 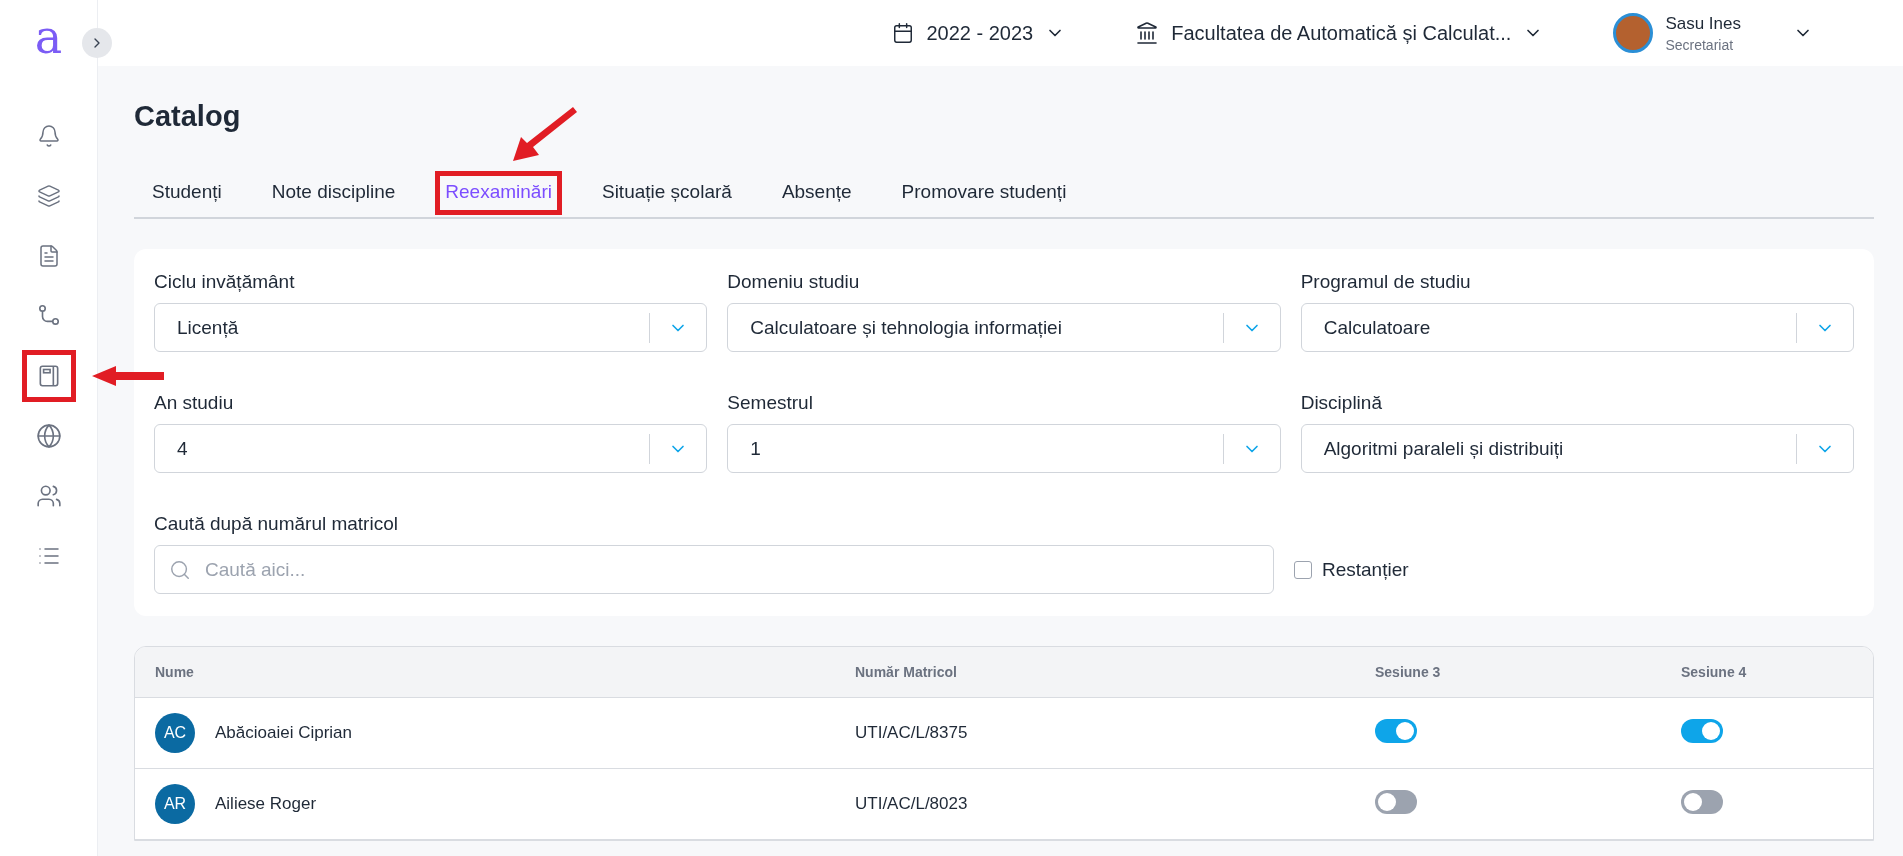 I want to click on initials-avatar: AR, so click(x=175, y=804).